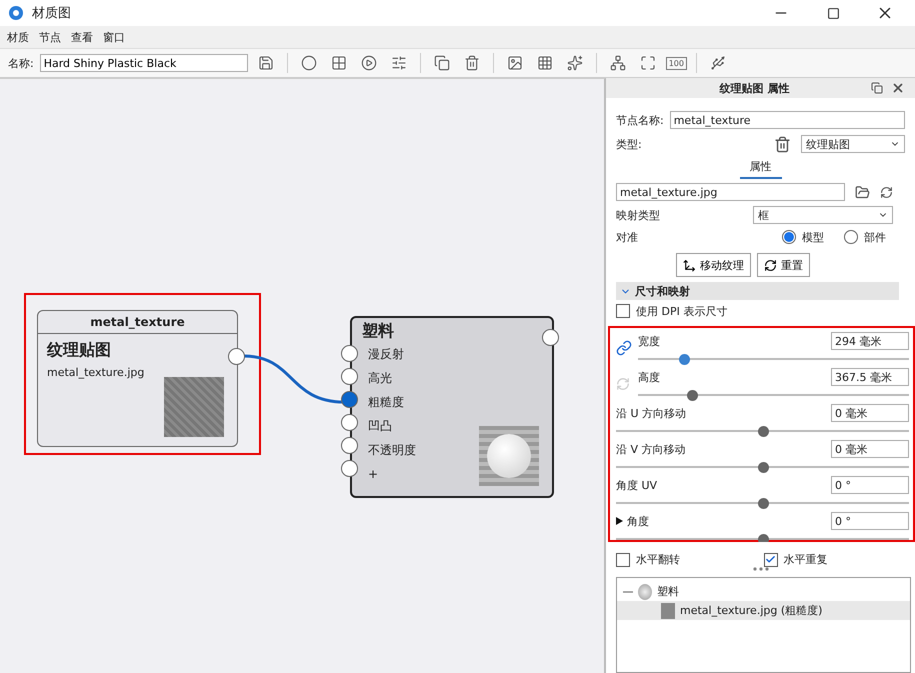 This screenshot has height=673, width=915. Describe the element at coordinates (803, 237) in the screenshot. I see `radio-option: 模型` at that location.